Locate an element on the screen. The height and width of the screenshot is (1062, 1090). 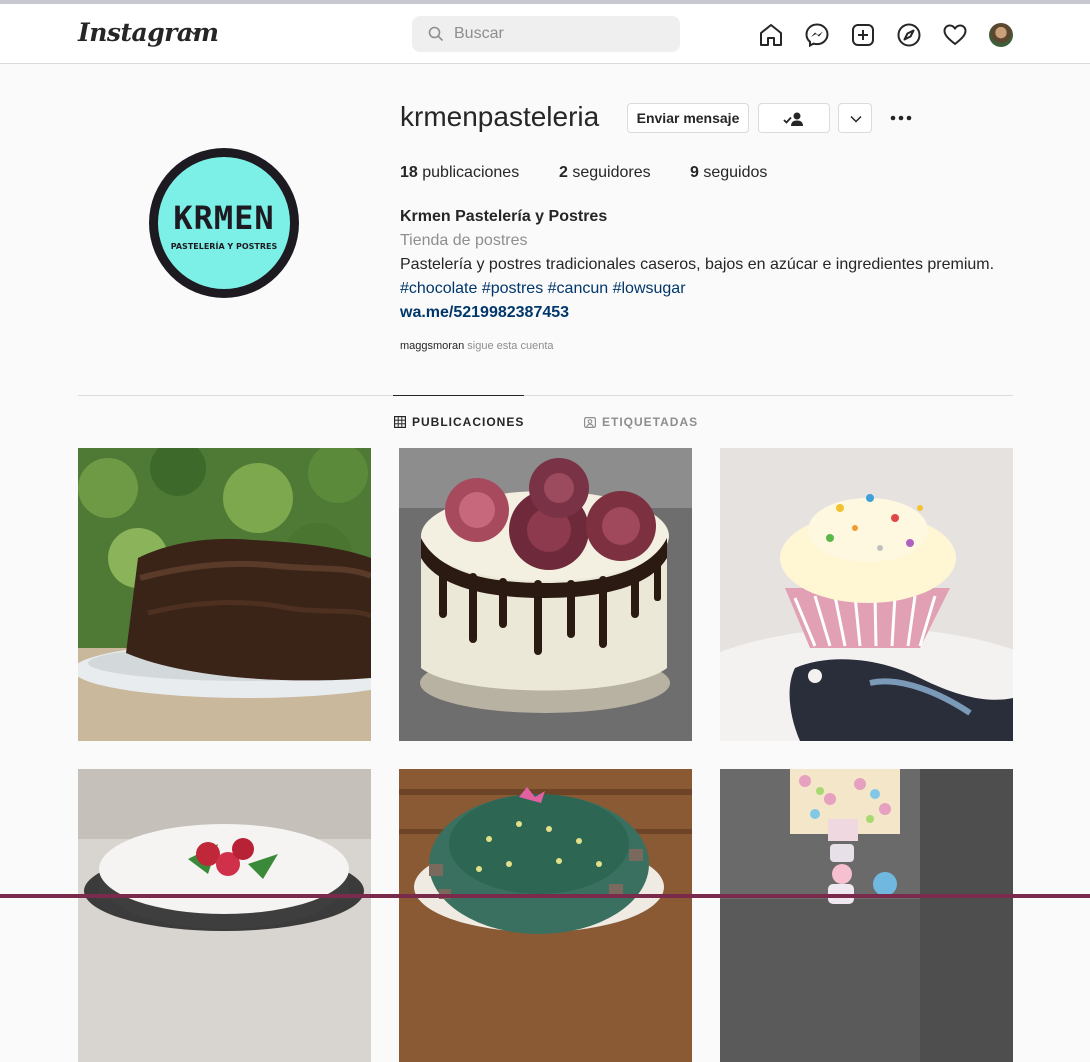
bio-category: Tienda de postres is located at coordinates (464, 240).